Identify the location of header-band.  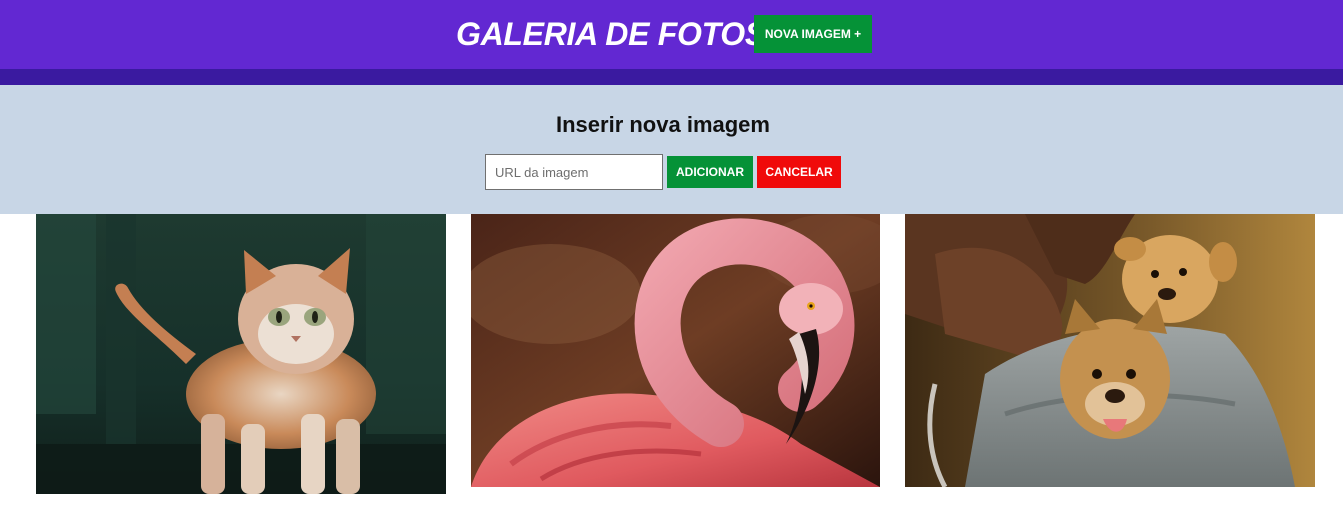
(671, 77).